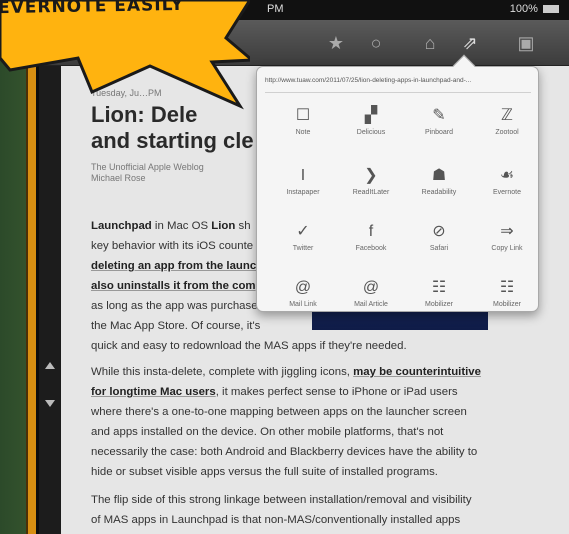 The height and width of the screenshot is (534, 569). What do you see at coordinates (507, 132) in the screenshot?
I see `share-item-label: Zootool` at bounding box center [507, 132].